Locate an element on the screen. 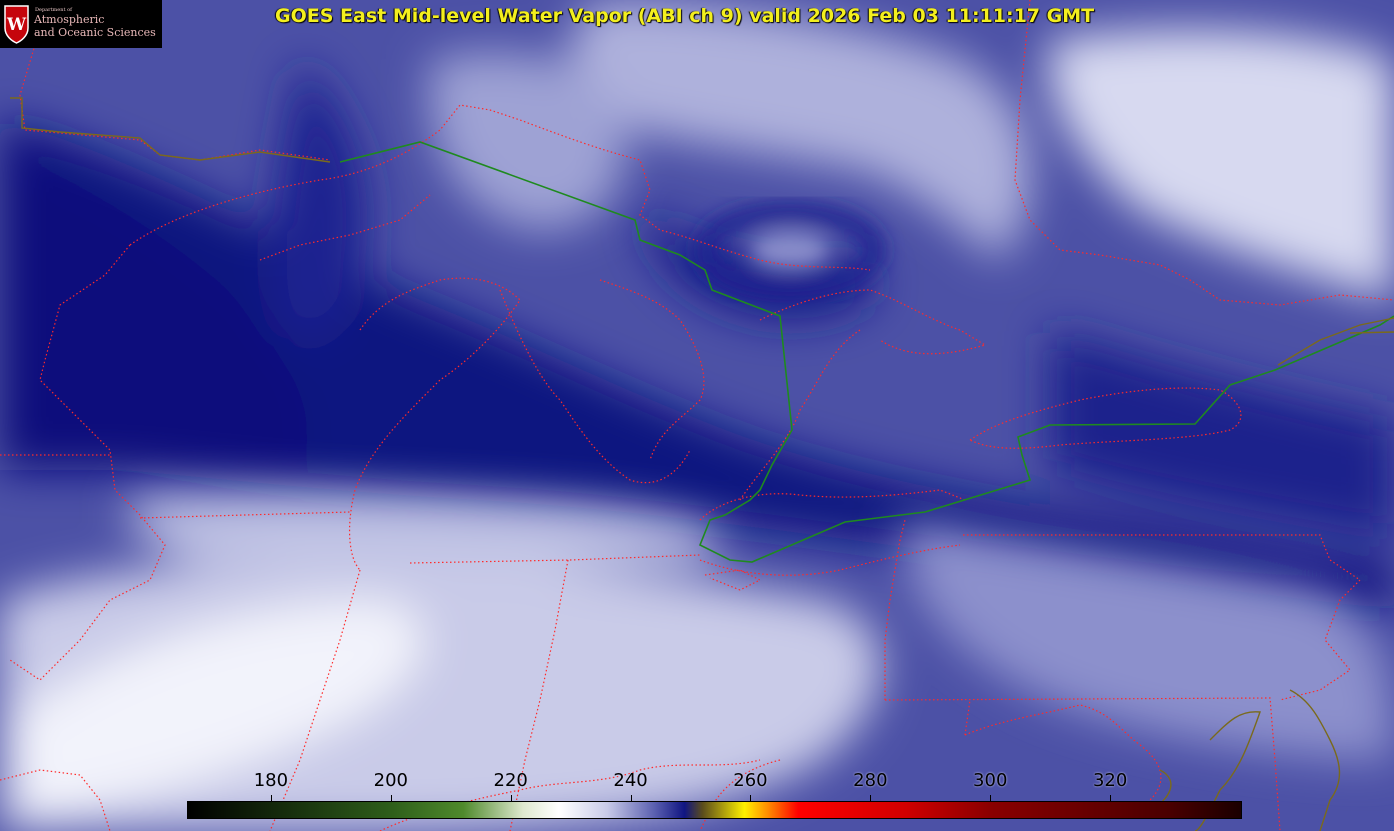 This screenshot has width=1394, height=831. crest-letter: W is located at coordinates (16, 25).